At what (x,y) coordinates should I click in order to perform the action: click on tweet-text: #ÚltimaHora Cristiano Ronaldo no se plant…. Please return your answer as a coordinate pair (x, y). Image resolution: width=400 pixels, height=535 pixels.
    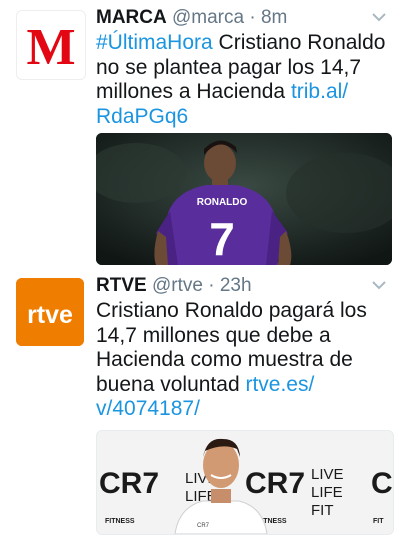
    Looking at the image, I should click on (243, 80).